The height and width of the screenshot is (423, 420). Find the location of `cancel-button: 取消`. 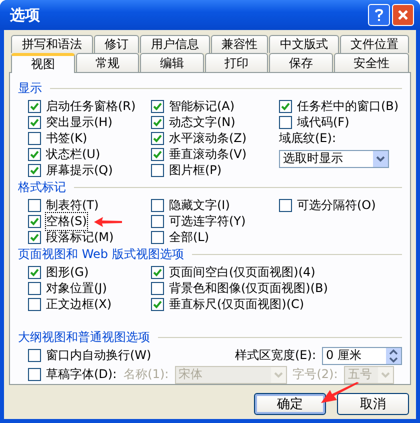

cancel-button: 取消 is located at coordinates (373, 404).